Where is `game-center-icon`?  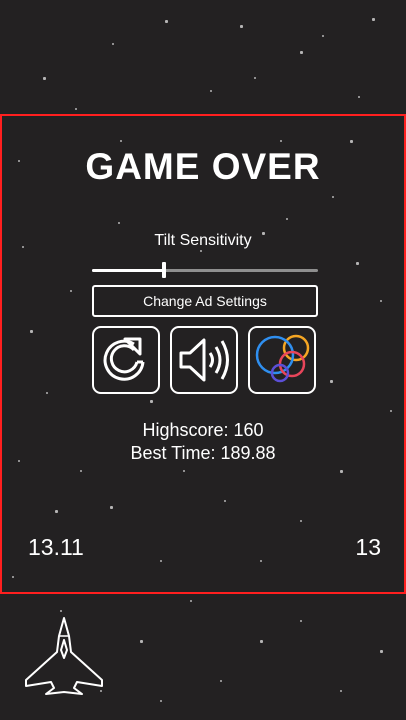
game-center-icon is located at coordinates (282, 358).